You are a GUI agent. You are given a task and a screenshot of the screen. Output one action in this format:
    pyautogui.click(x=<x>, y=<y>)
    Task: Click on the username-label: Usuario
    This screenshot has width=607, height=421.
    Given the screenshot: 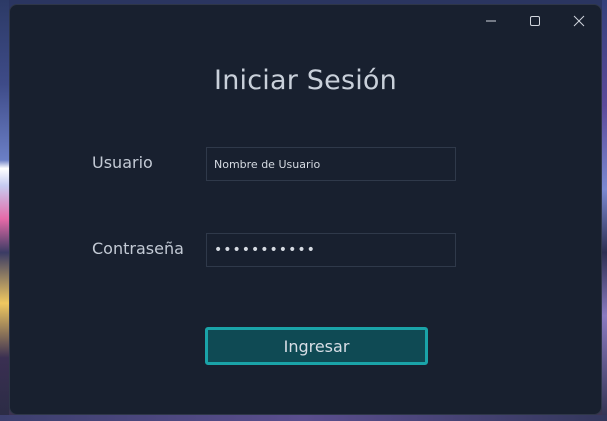 What is the action you would take?
    pyautogui.click(x=122, y=162)
    